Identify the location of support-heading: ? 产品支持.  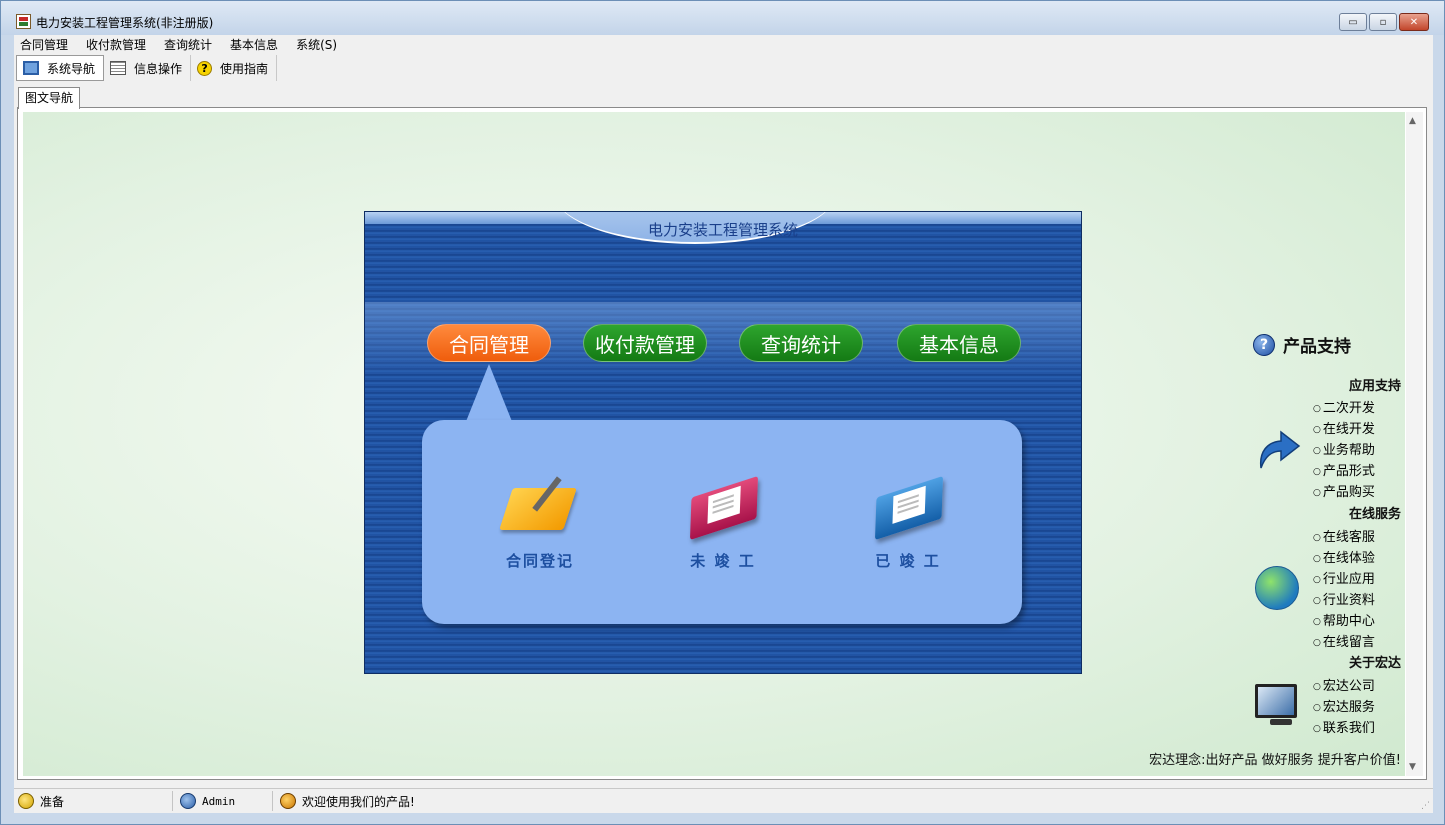
(1302, 344).